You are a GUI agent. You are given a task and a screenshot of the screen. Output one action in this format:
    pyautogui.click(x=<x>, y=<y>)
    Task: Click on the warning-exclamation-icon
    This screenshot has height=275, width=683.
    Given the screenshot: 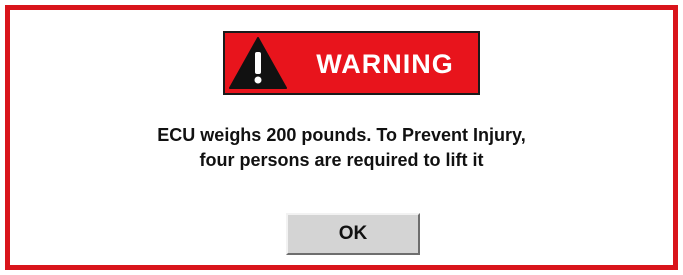 What is the action you would take?
    pyautogui.click(x=258, y=63)
    